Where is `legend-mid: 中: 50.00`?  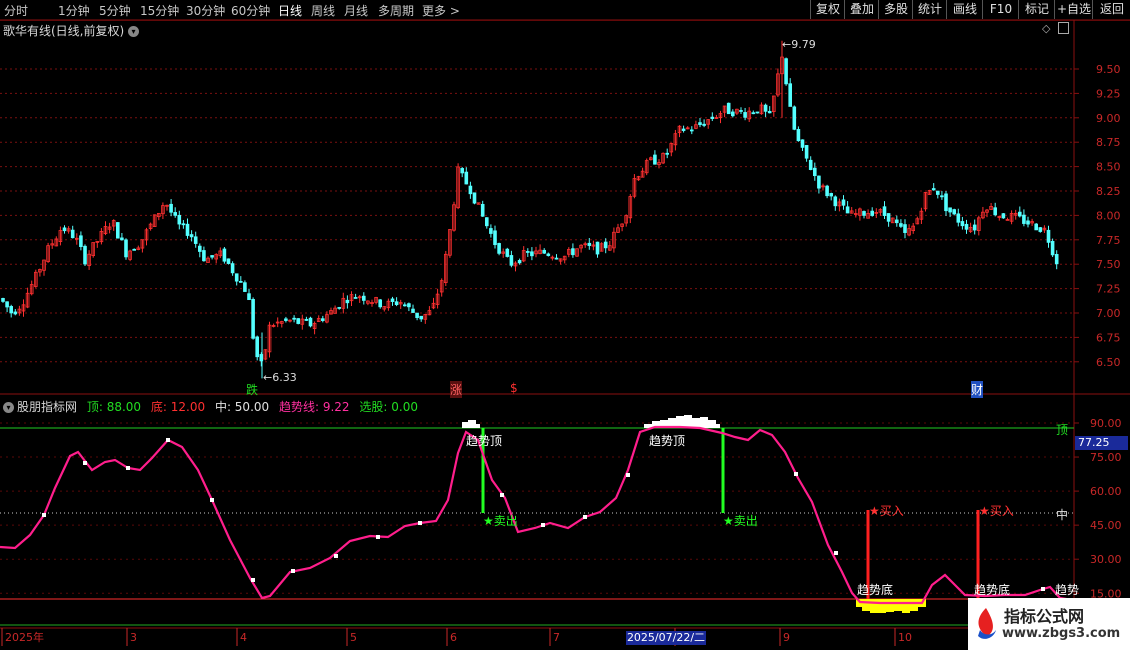
legend-mid: 中: 50.00 is located at coordinates (242, 407).